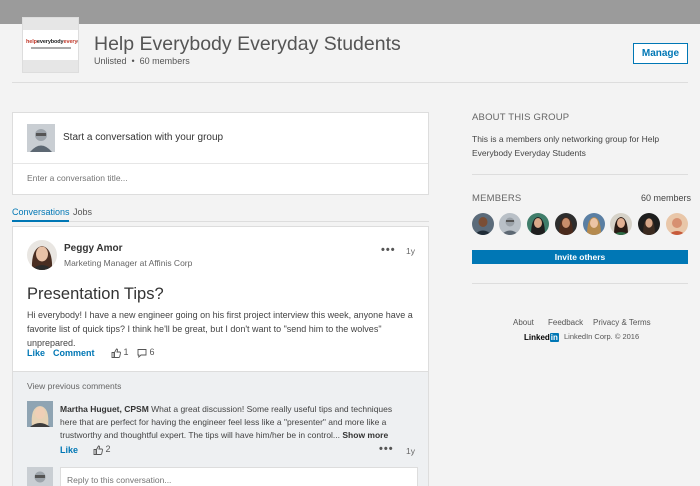 The image size is (700, 486). I want to click on footer-link-feedback: Feedback, so click(565, 322).